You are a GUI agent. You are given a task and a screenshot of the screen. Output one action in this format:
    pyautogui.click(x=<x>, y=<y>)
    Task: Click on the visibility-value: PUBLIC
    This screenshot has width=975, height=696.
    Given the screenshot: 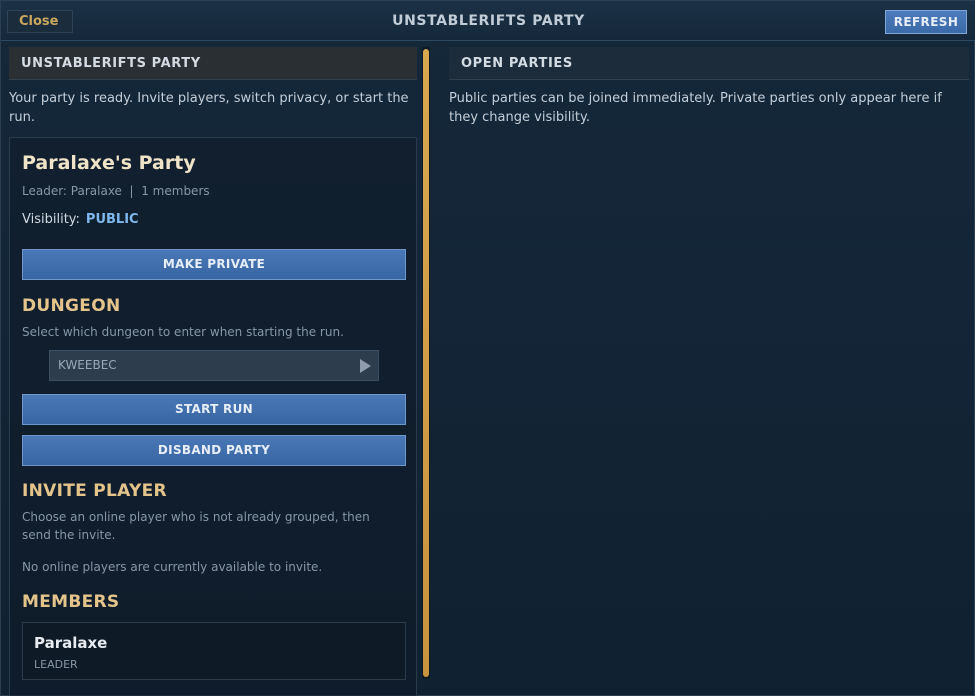 What is the action you would take?
    pyautogui.click(x=112, y=219)
    